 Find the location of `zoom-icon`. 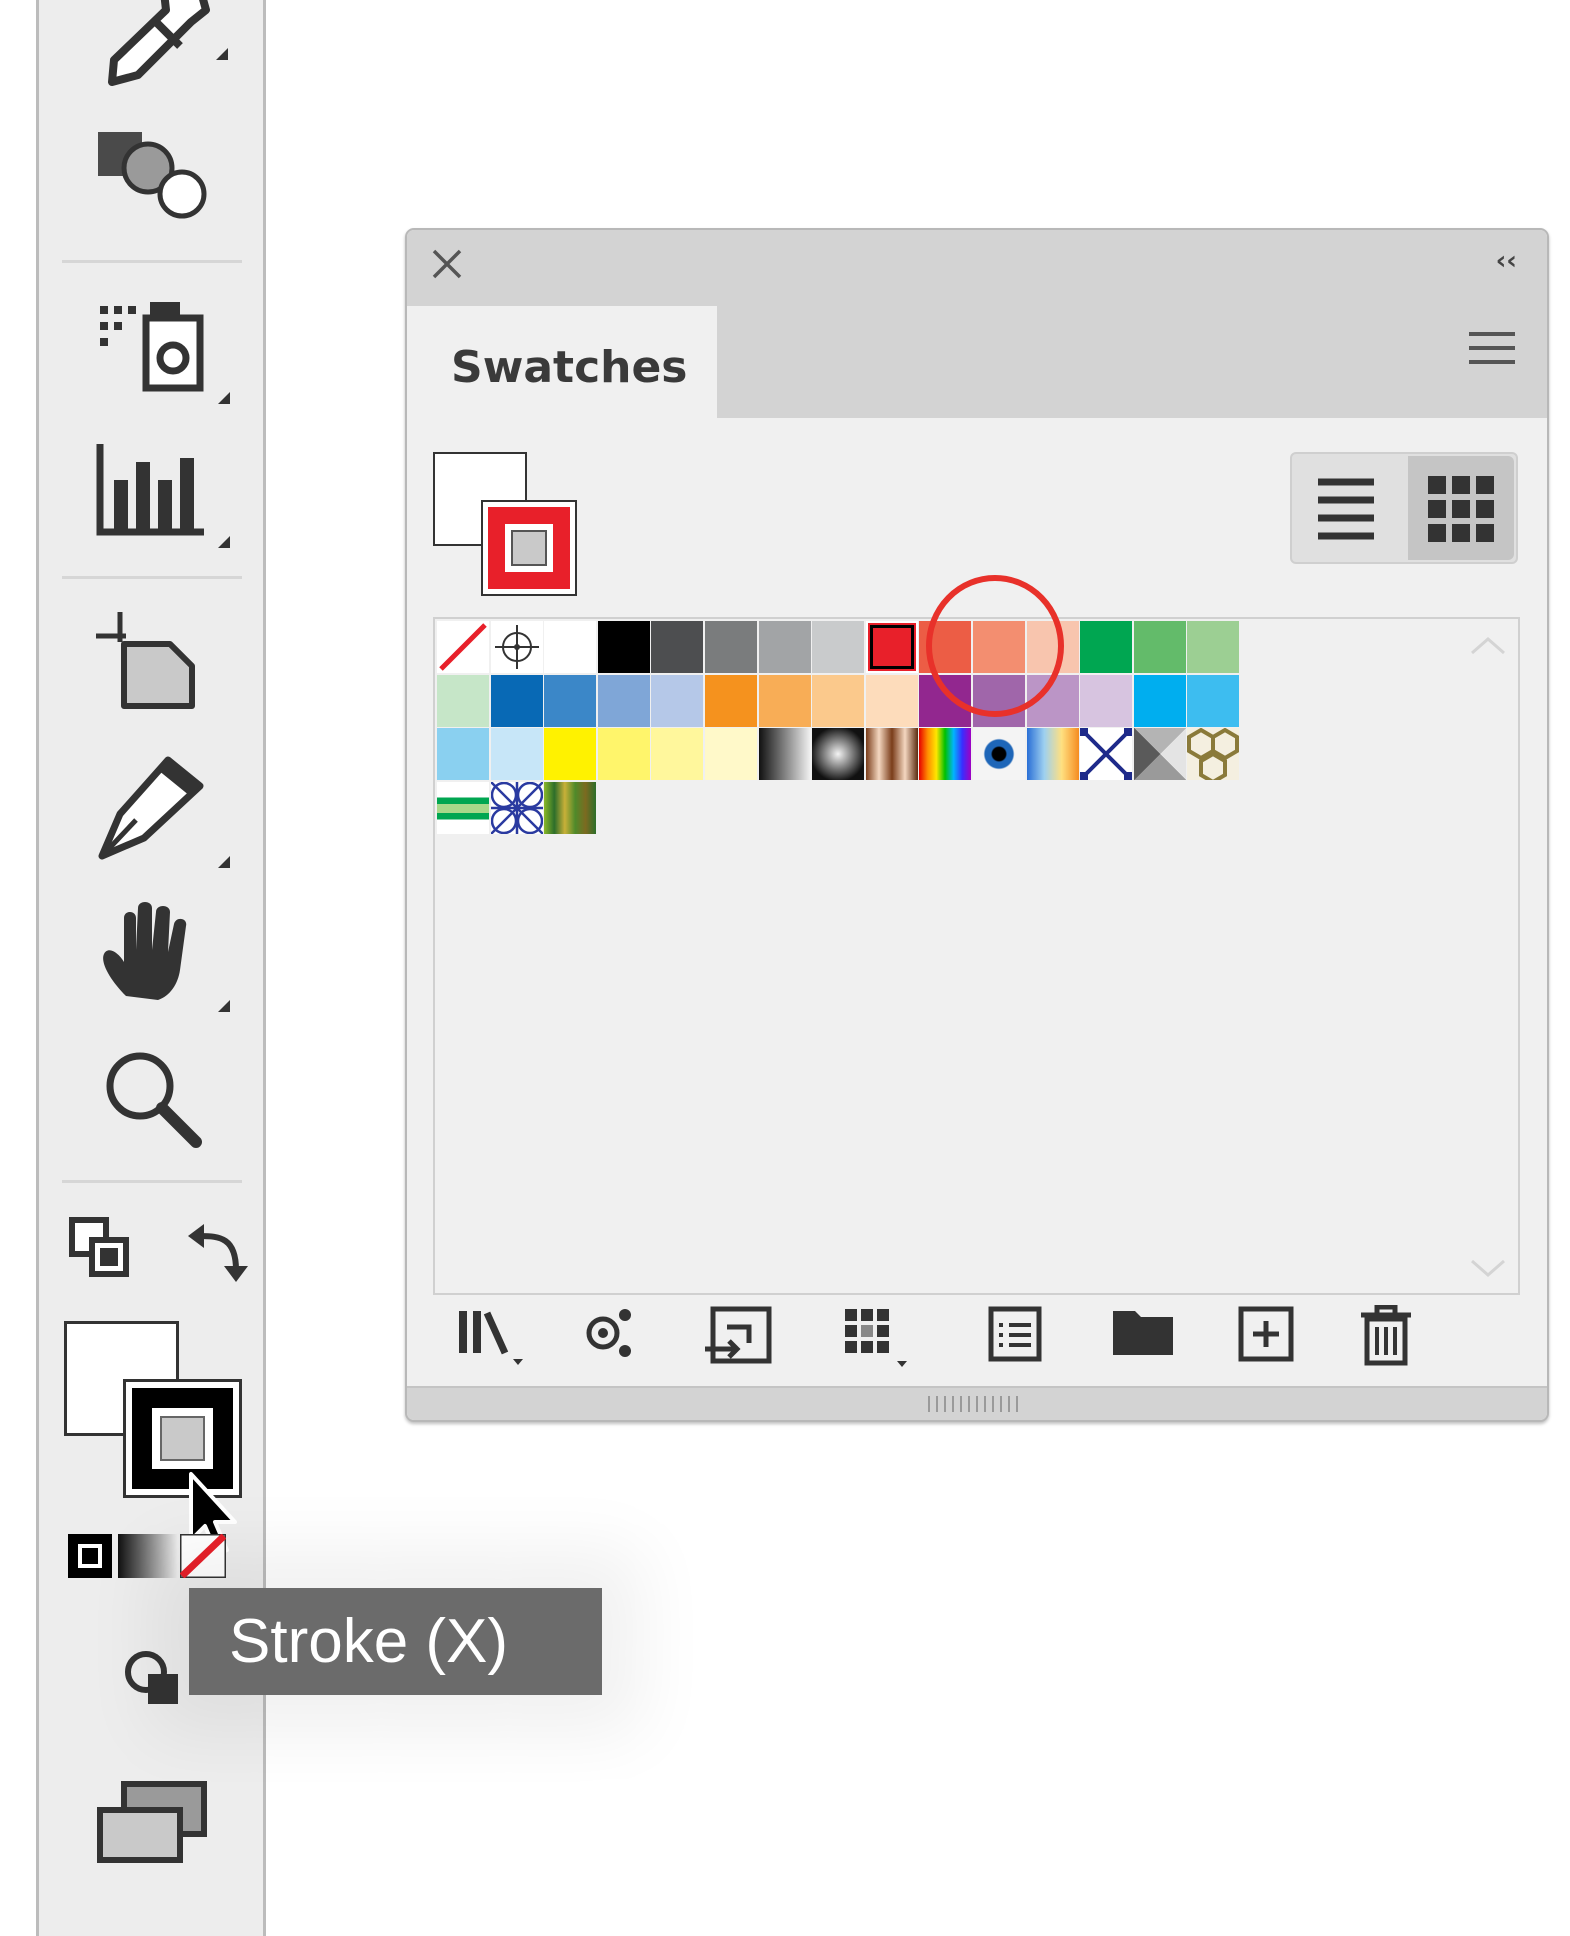

zoom-icon is located at coordinates (155, 1101).